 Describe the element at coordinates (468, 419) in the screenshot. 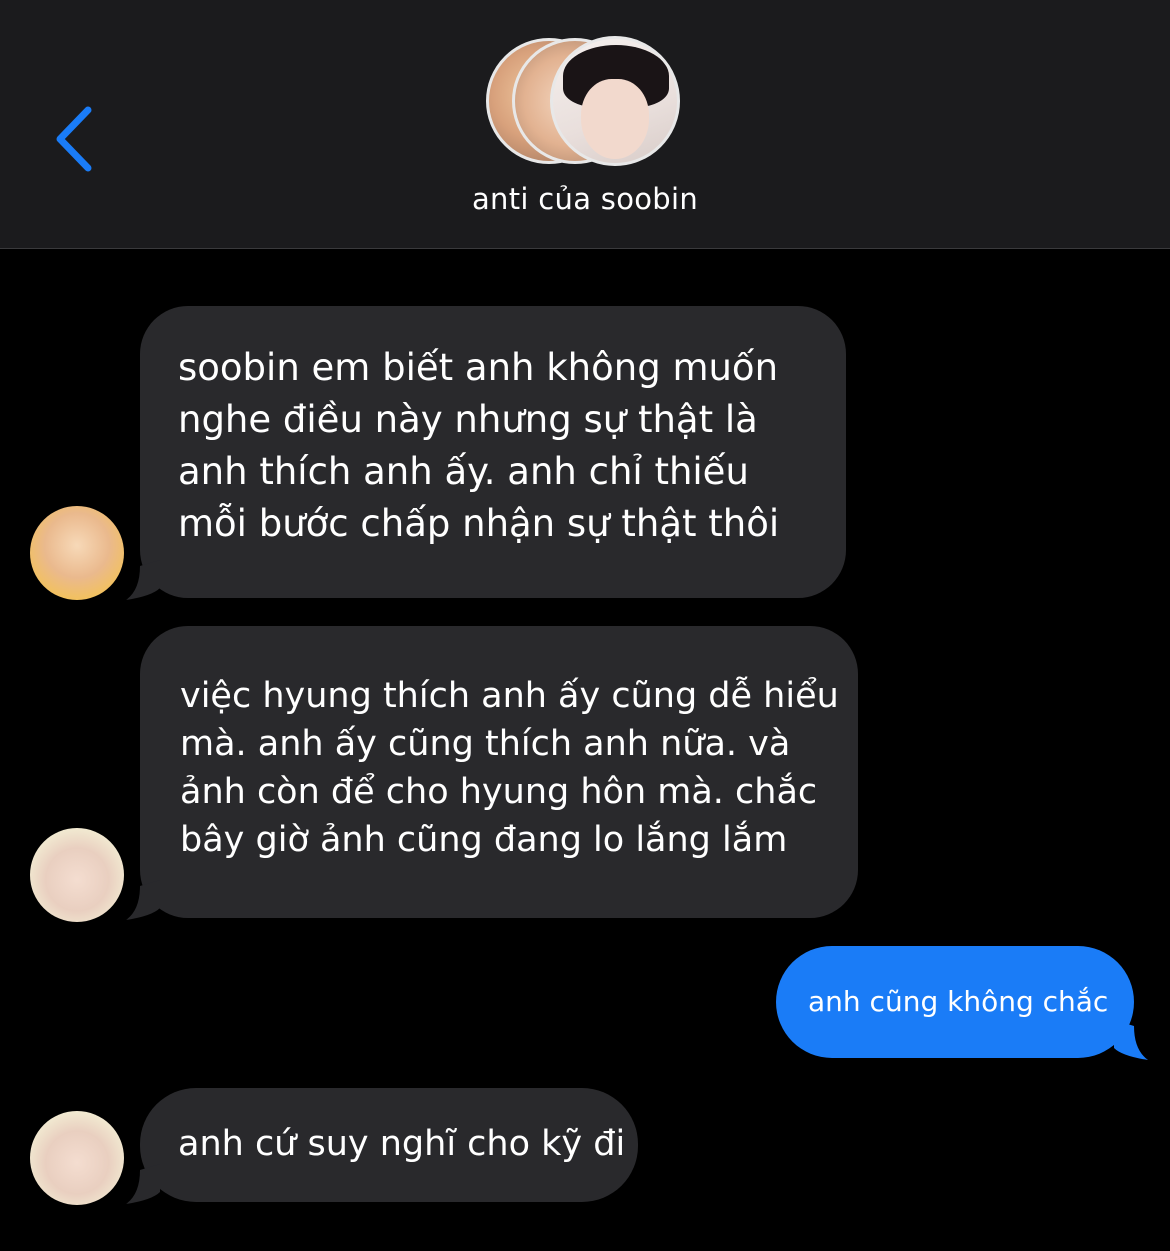

I see `message-text-line: nghe điều này nhưng sự thật là` at that location.